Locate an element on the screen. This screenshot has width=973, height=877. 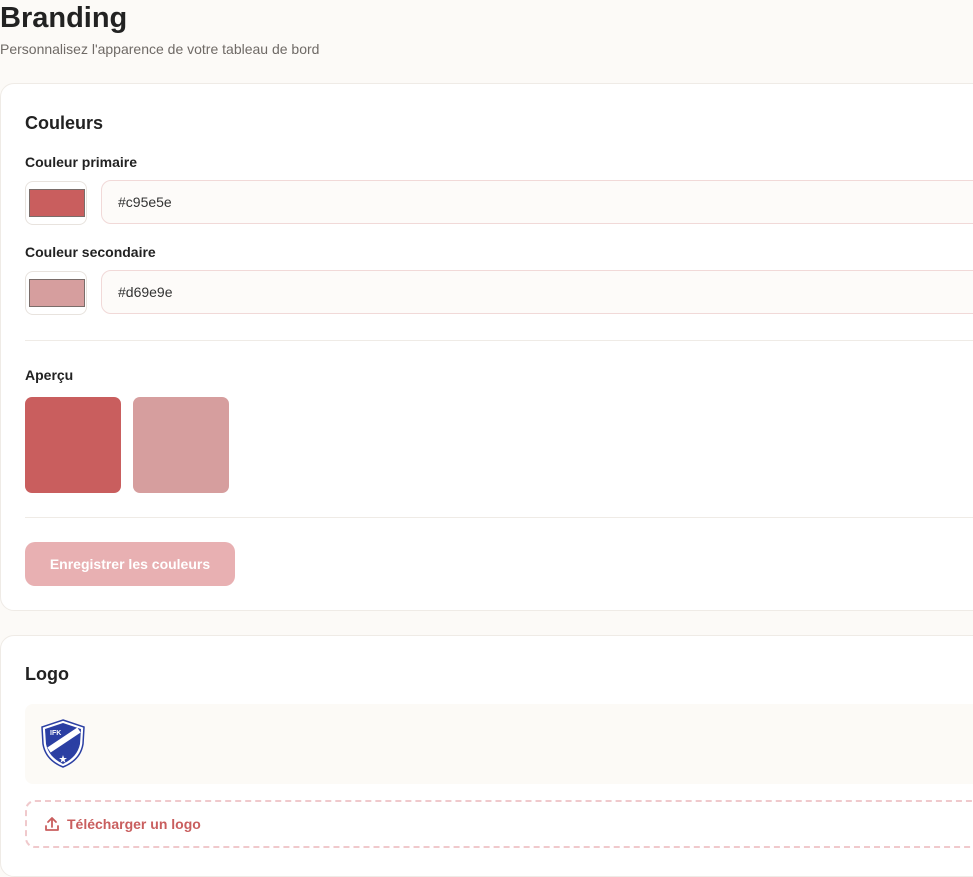
primary-color-label: Couleur primaire is located at coordinates (81, 162).